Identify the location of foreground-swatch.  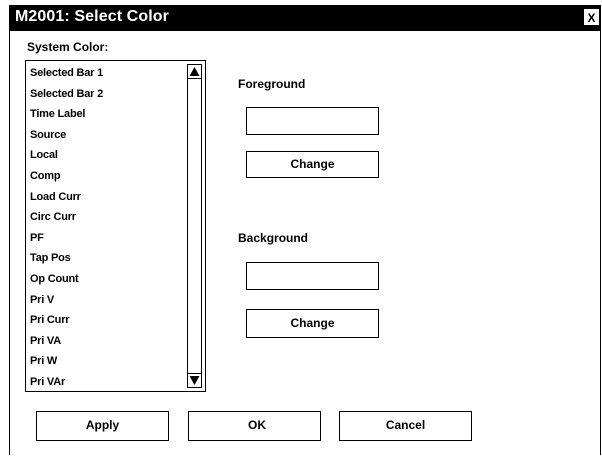
(312, 121).